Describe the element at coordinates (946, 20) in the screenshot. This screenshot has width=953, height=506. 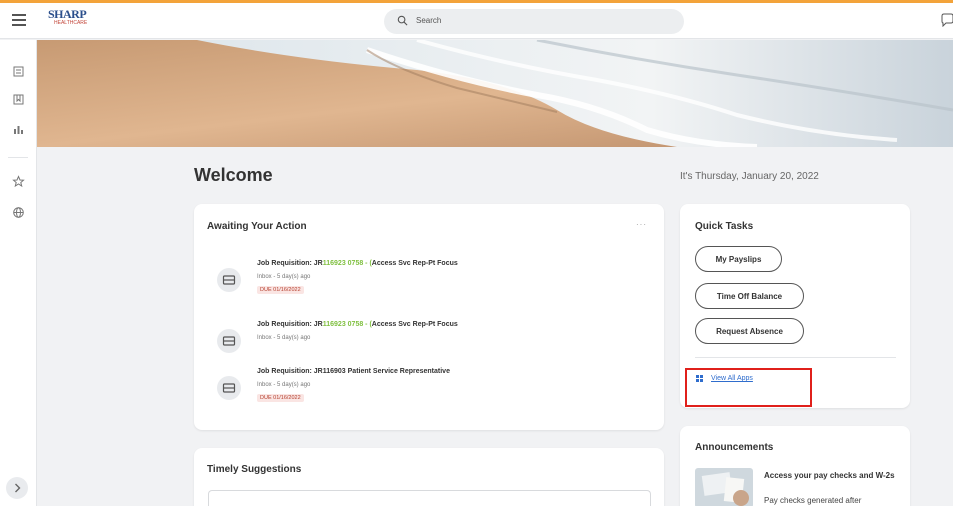
I see `chat-icon` at that location.